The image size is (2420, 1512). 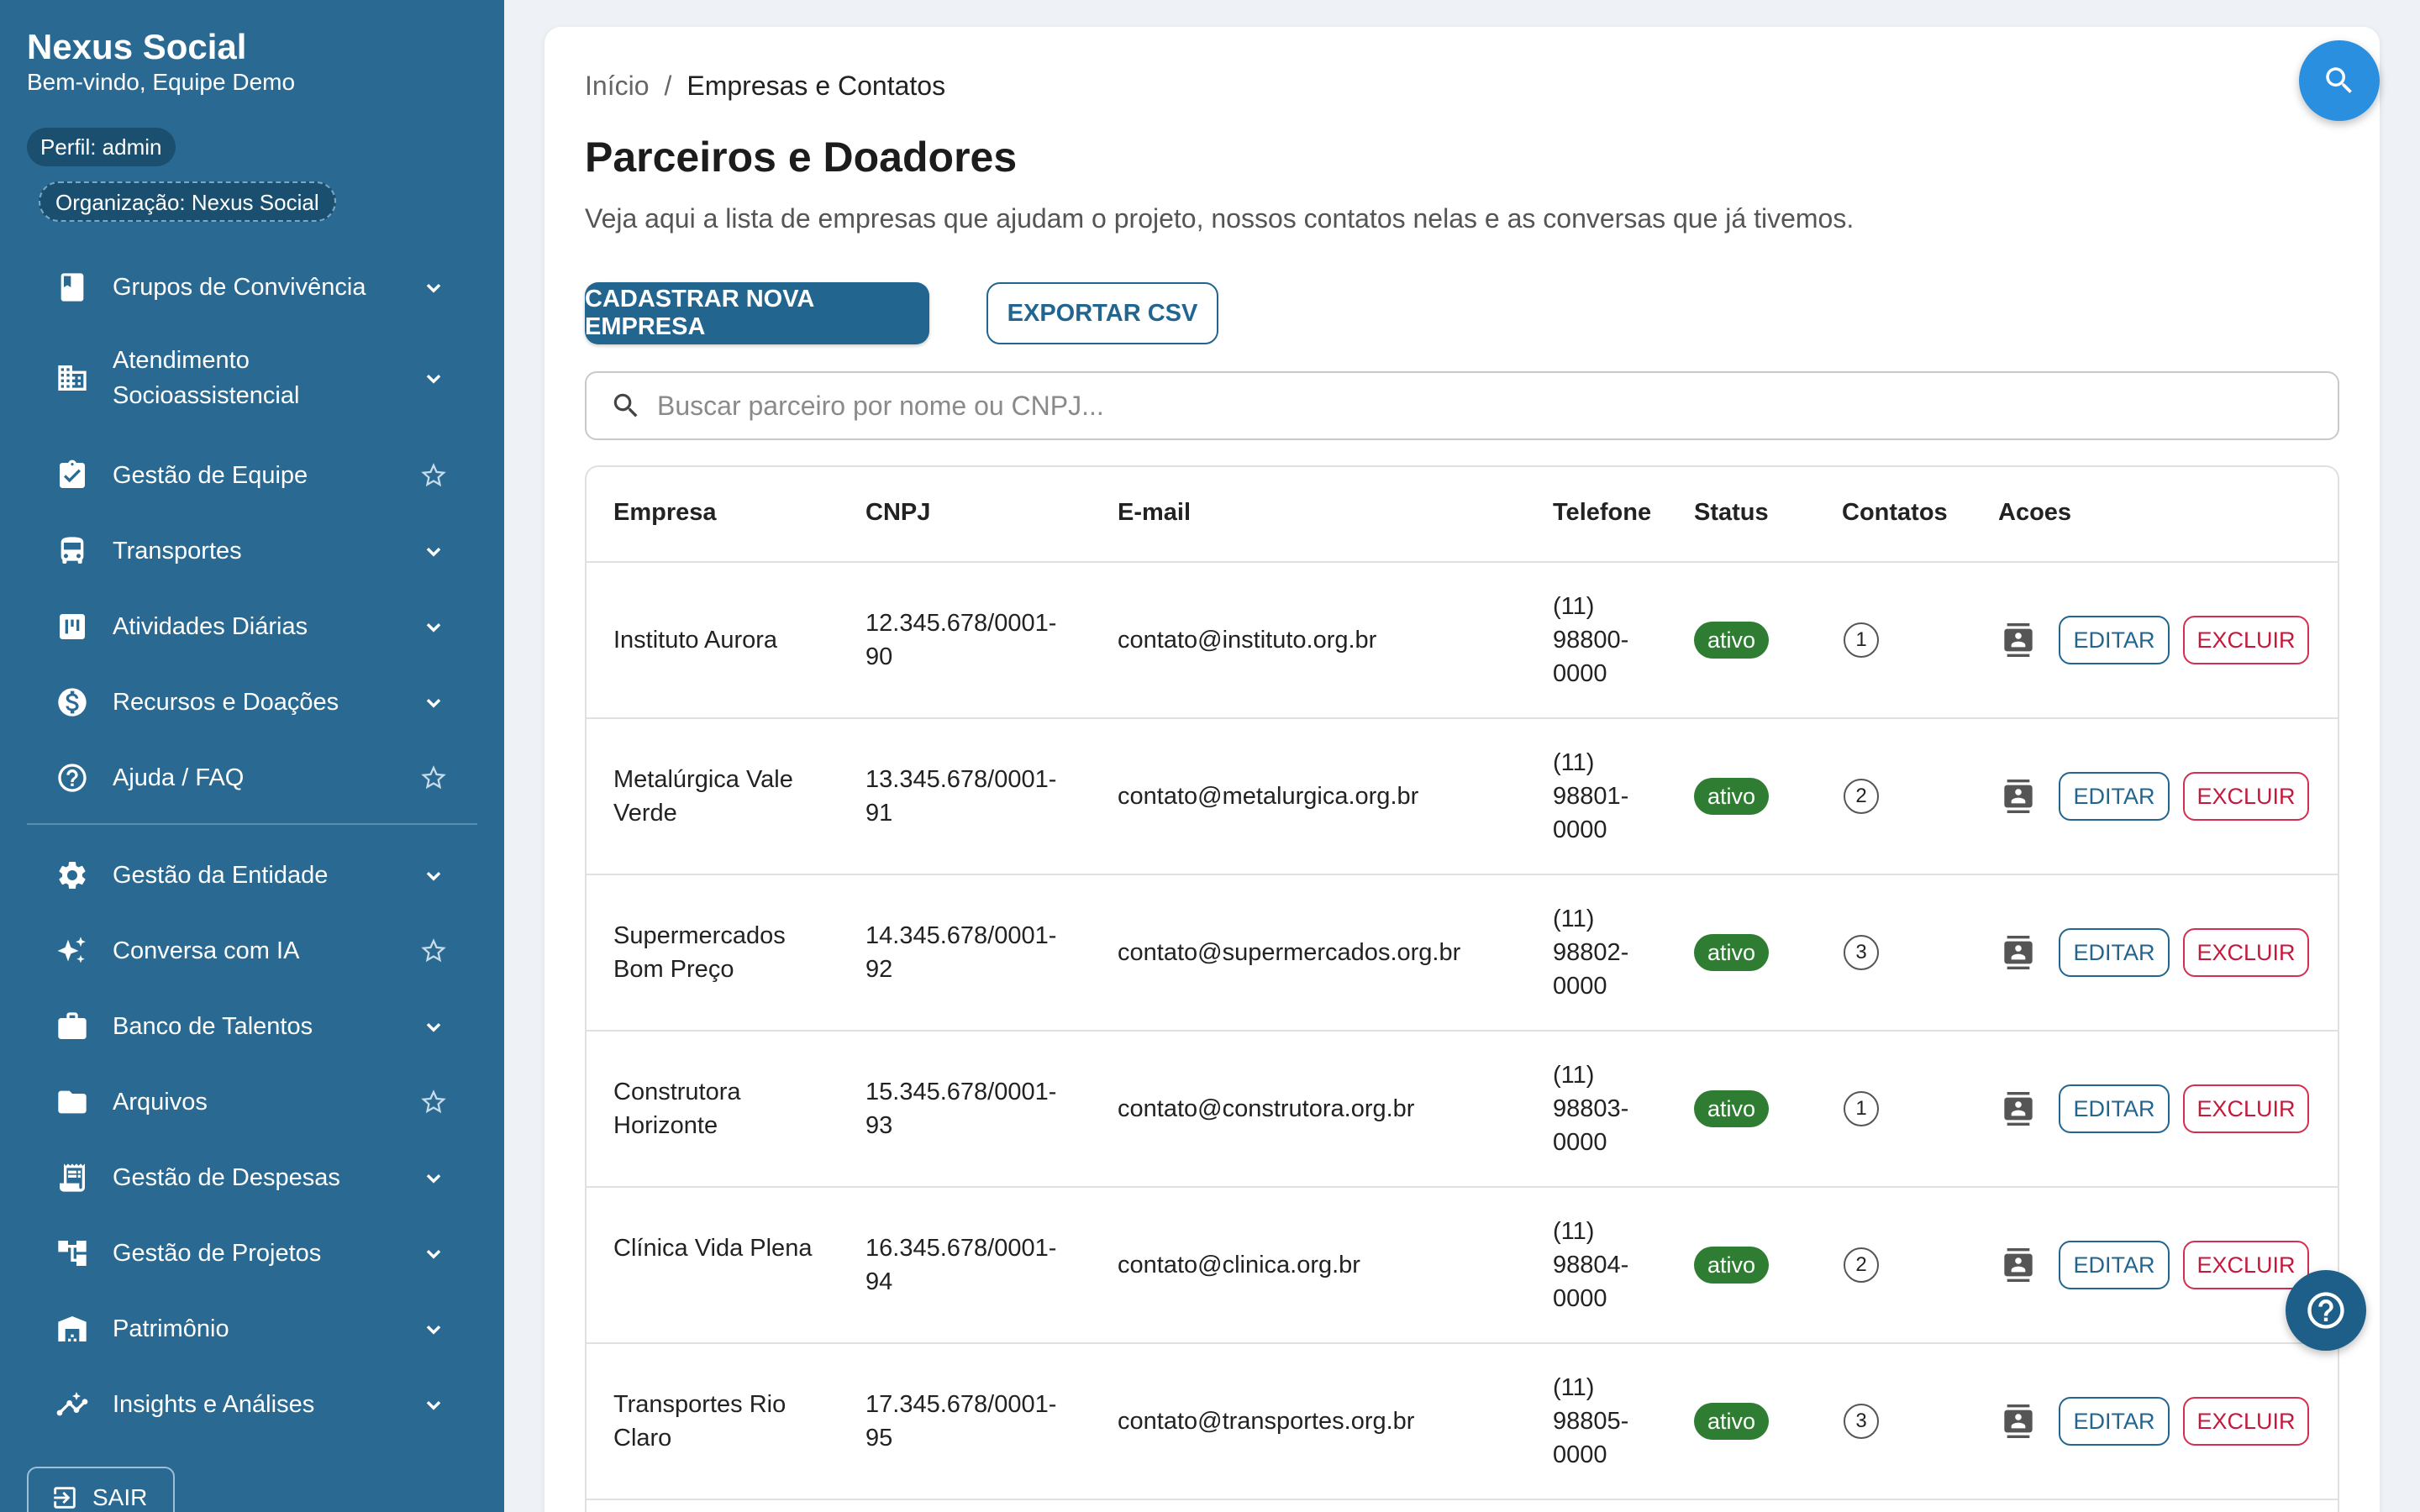 I want to click on sidebar-item-atendimento: Atendimento Socioassistencial, so click(x=246, y=378).